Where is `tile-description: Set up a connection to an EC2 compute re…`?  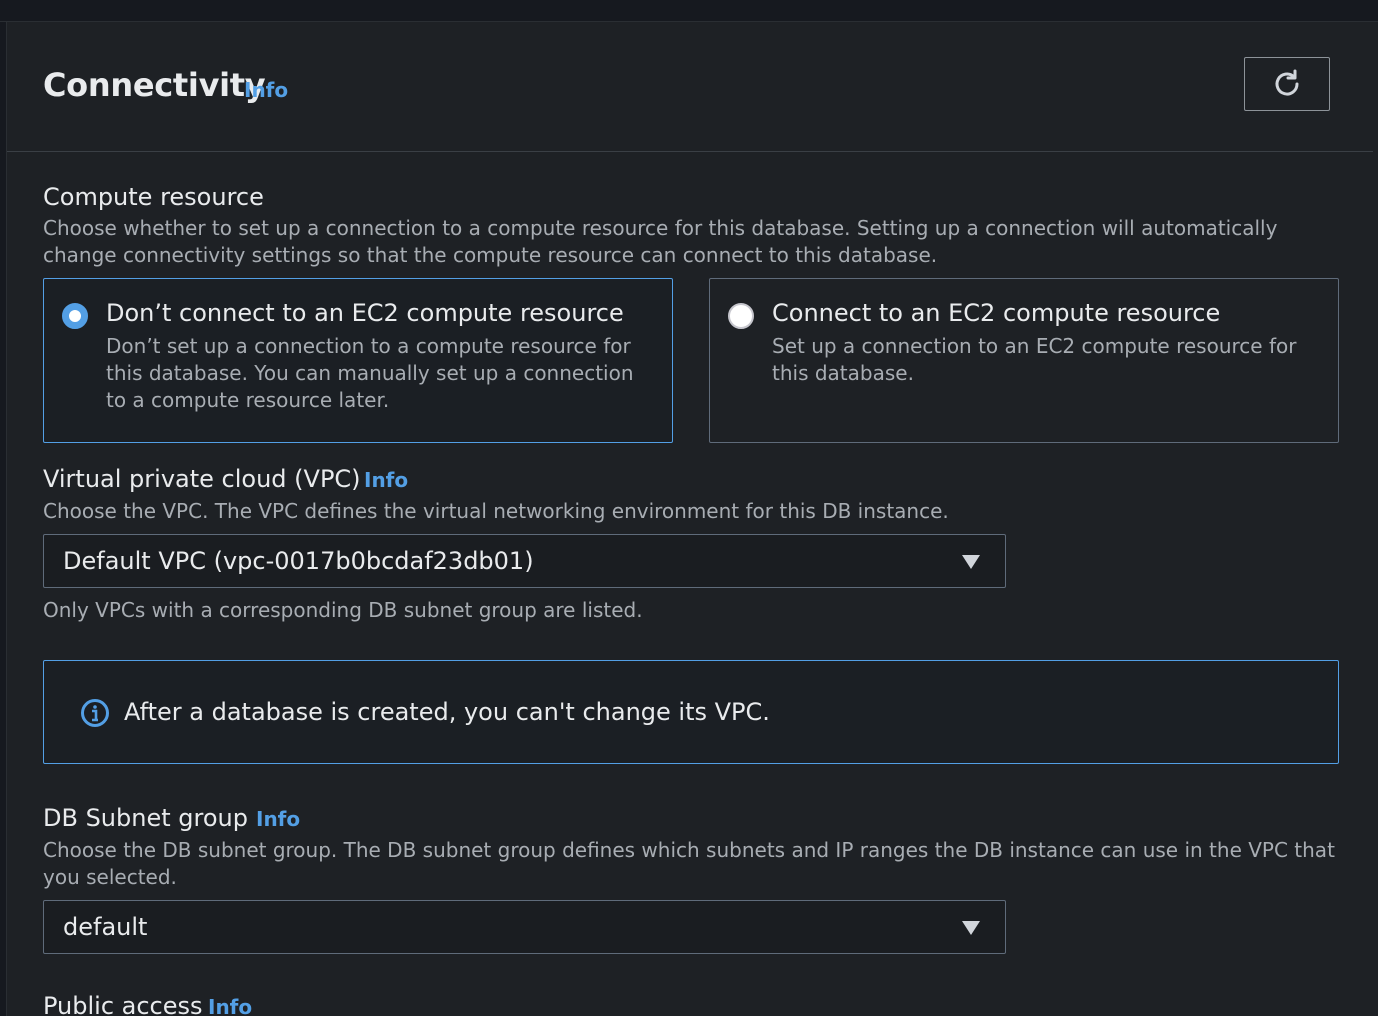 tile-description: Set up a connection to an EC2 compute re… is located at coordinates (1034, 359).